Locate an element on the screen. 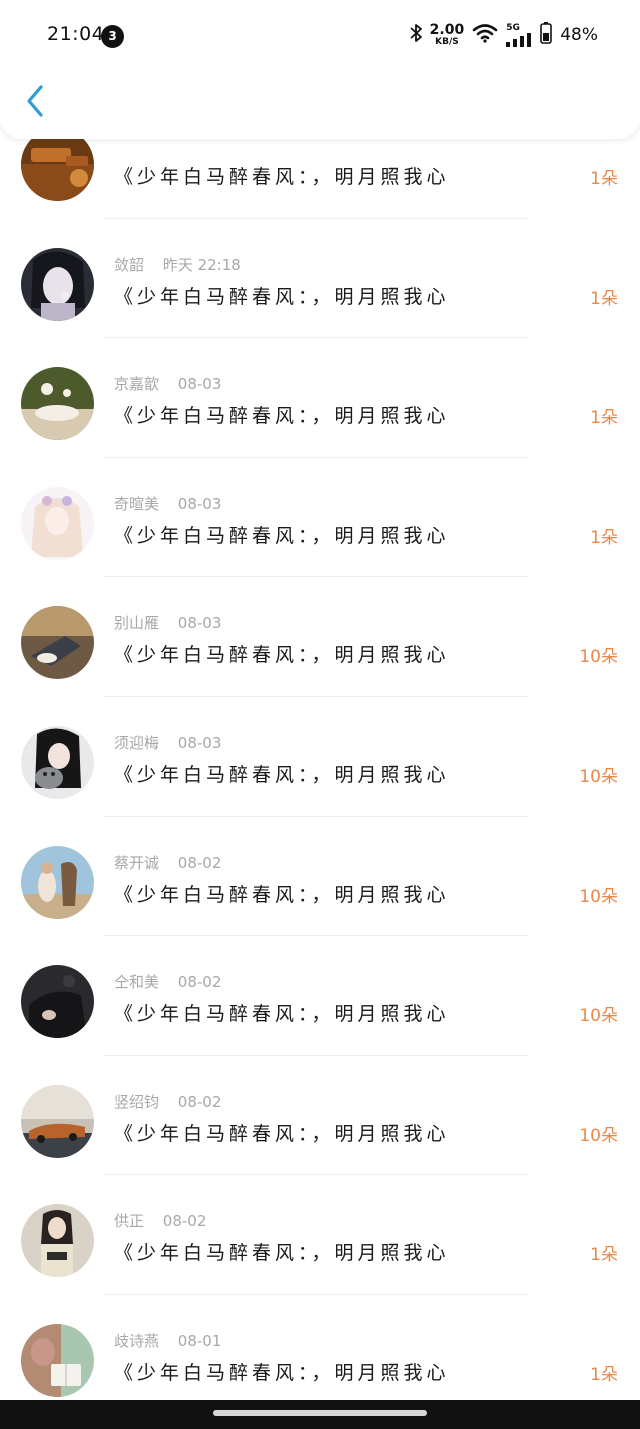  row-meta: 竖绍钧 08-02 is located at coordinates (167, 1101).